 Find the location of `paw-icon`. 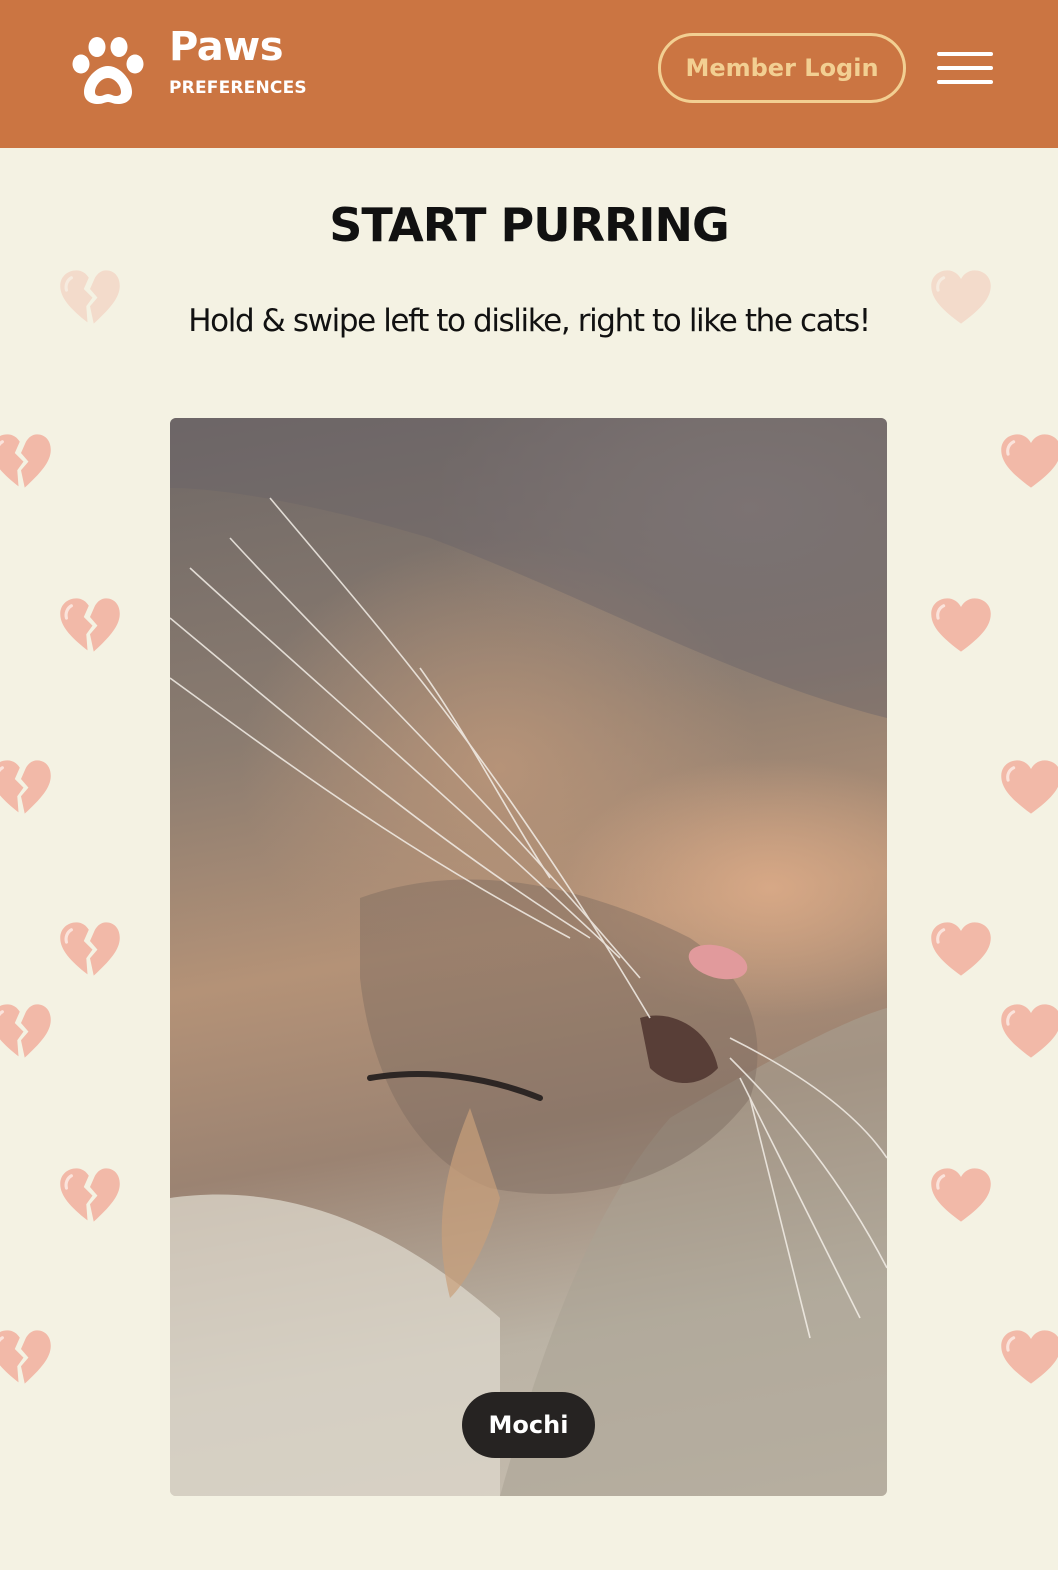

paw-icon is located at coordinates (108, 70).